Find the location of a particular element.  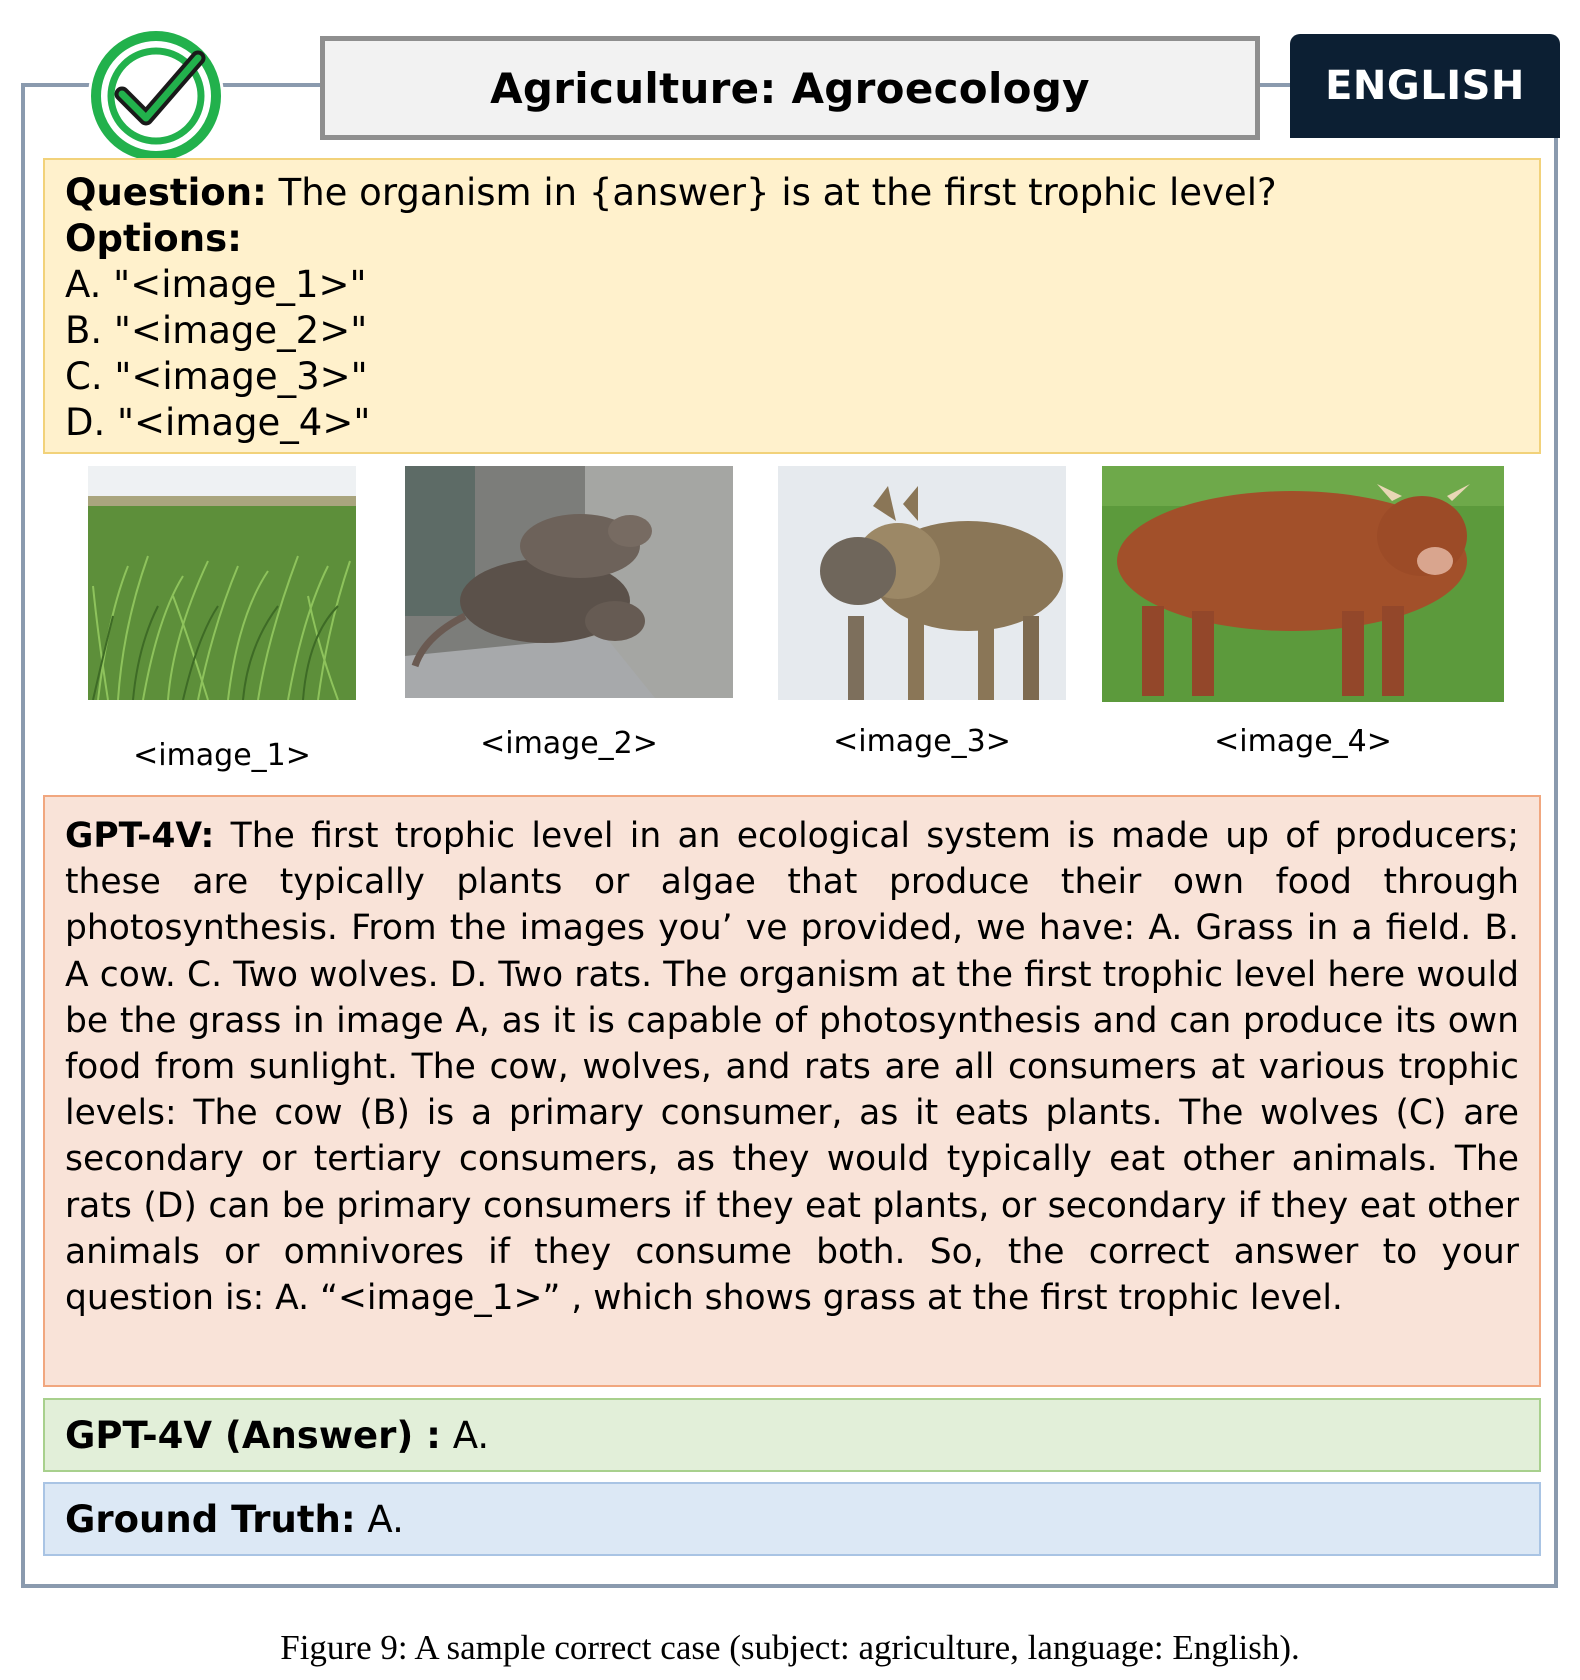

image-2-rats is located at coordinates (569, 582).